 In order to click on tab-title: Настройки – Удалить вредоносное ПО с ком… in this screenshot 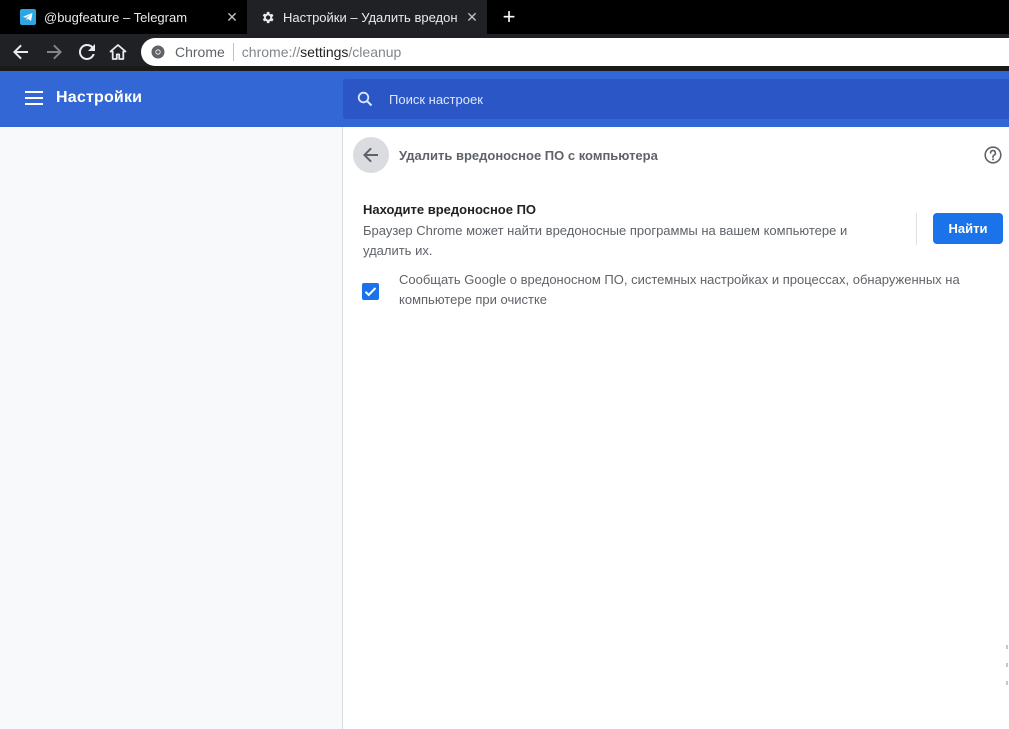, I will do `click(370, 17)`.